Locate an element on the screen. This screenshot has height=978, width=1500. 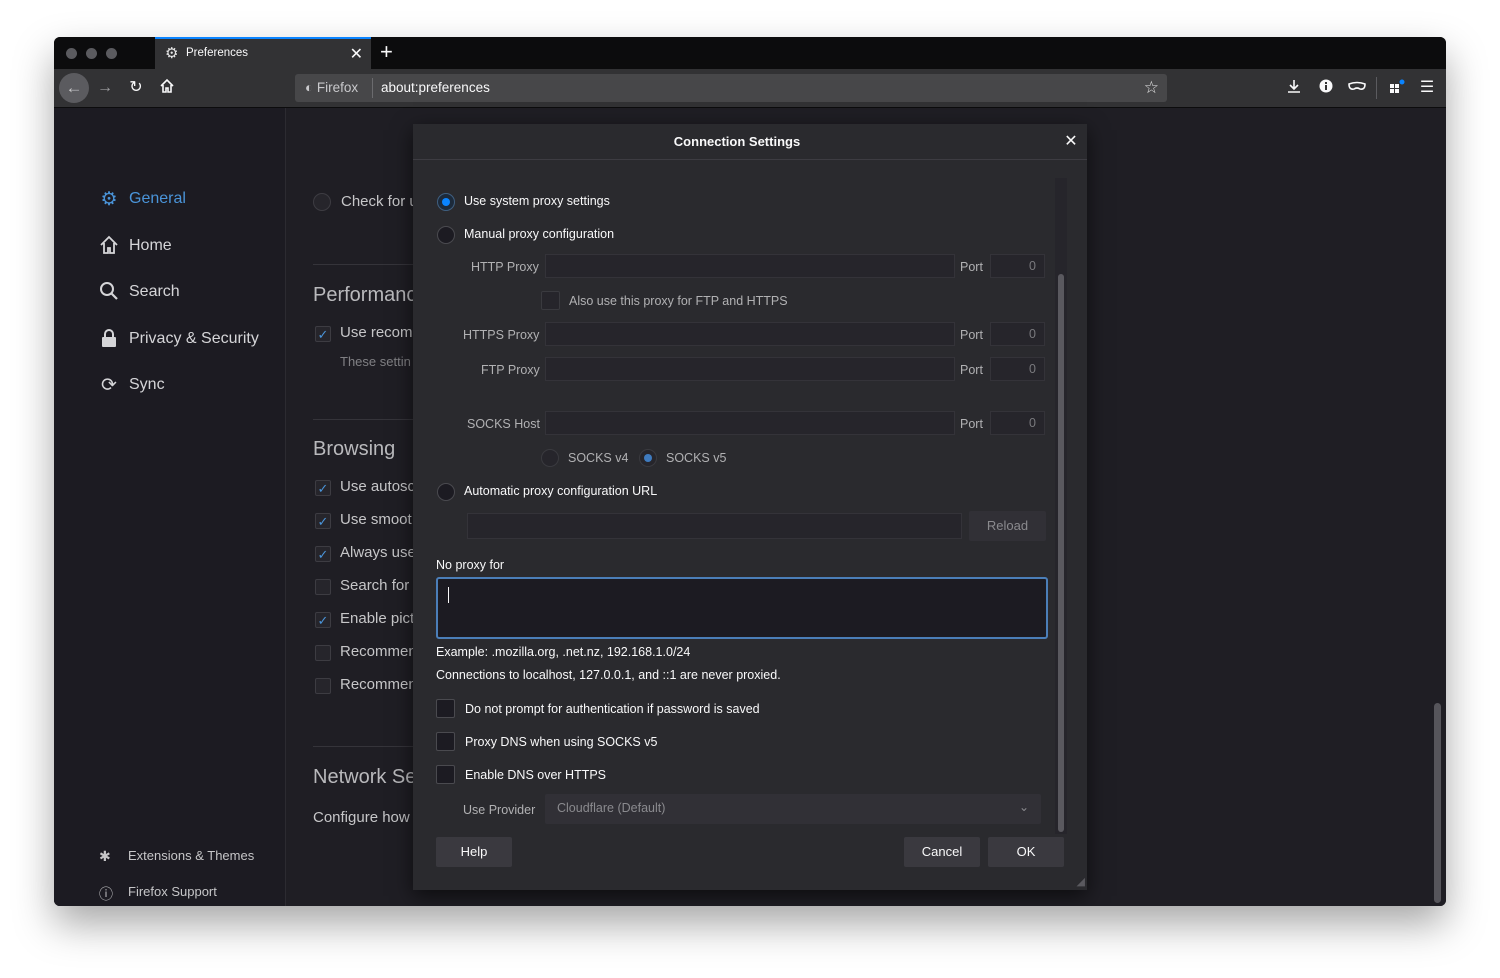
https-proxy-input is located at coordinates (750, 334).